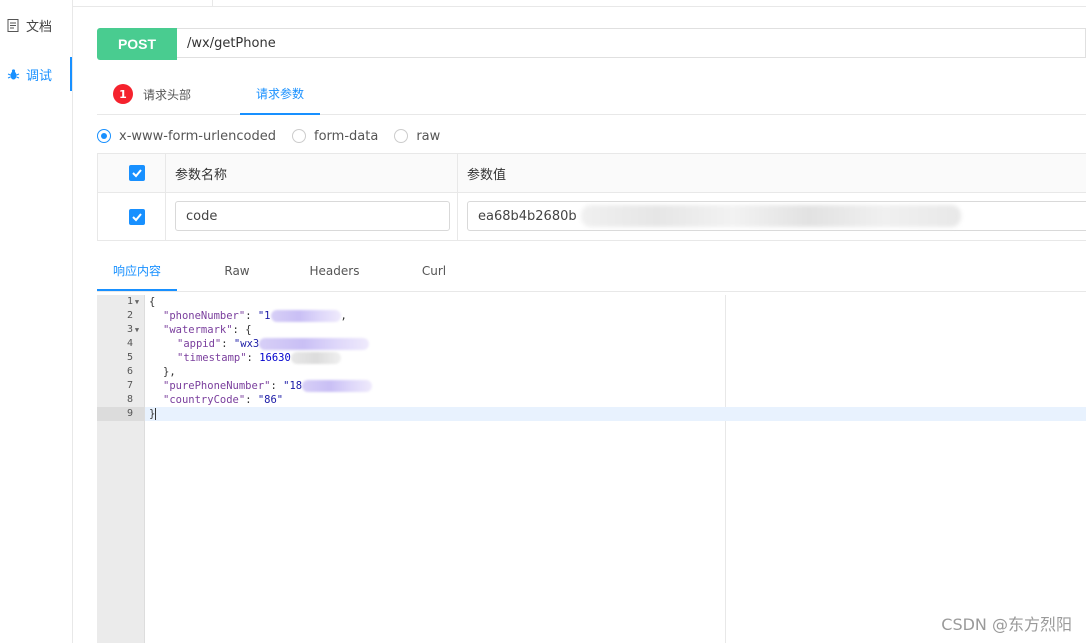 This screenshot has width=1086, height=643. I want to click on top-tab-strip, so click(563, 3).